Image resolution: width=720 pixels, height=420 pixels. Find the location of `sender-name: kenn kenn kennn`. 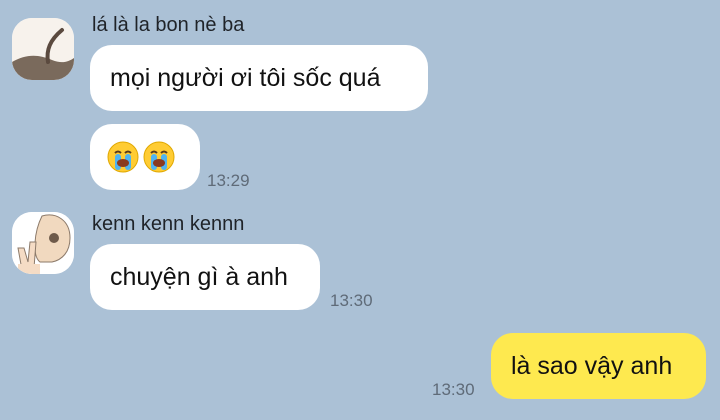

sender-name: kenn kenn kennn is located at coordinates (168, 224).